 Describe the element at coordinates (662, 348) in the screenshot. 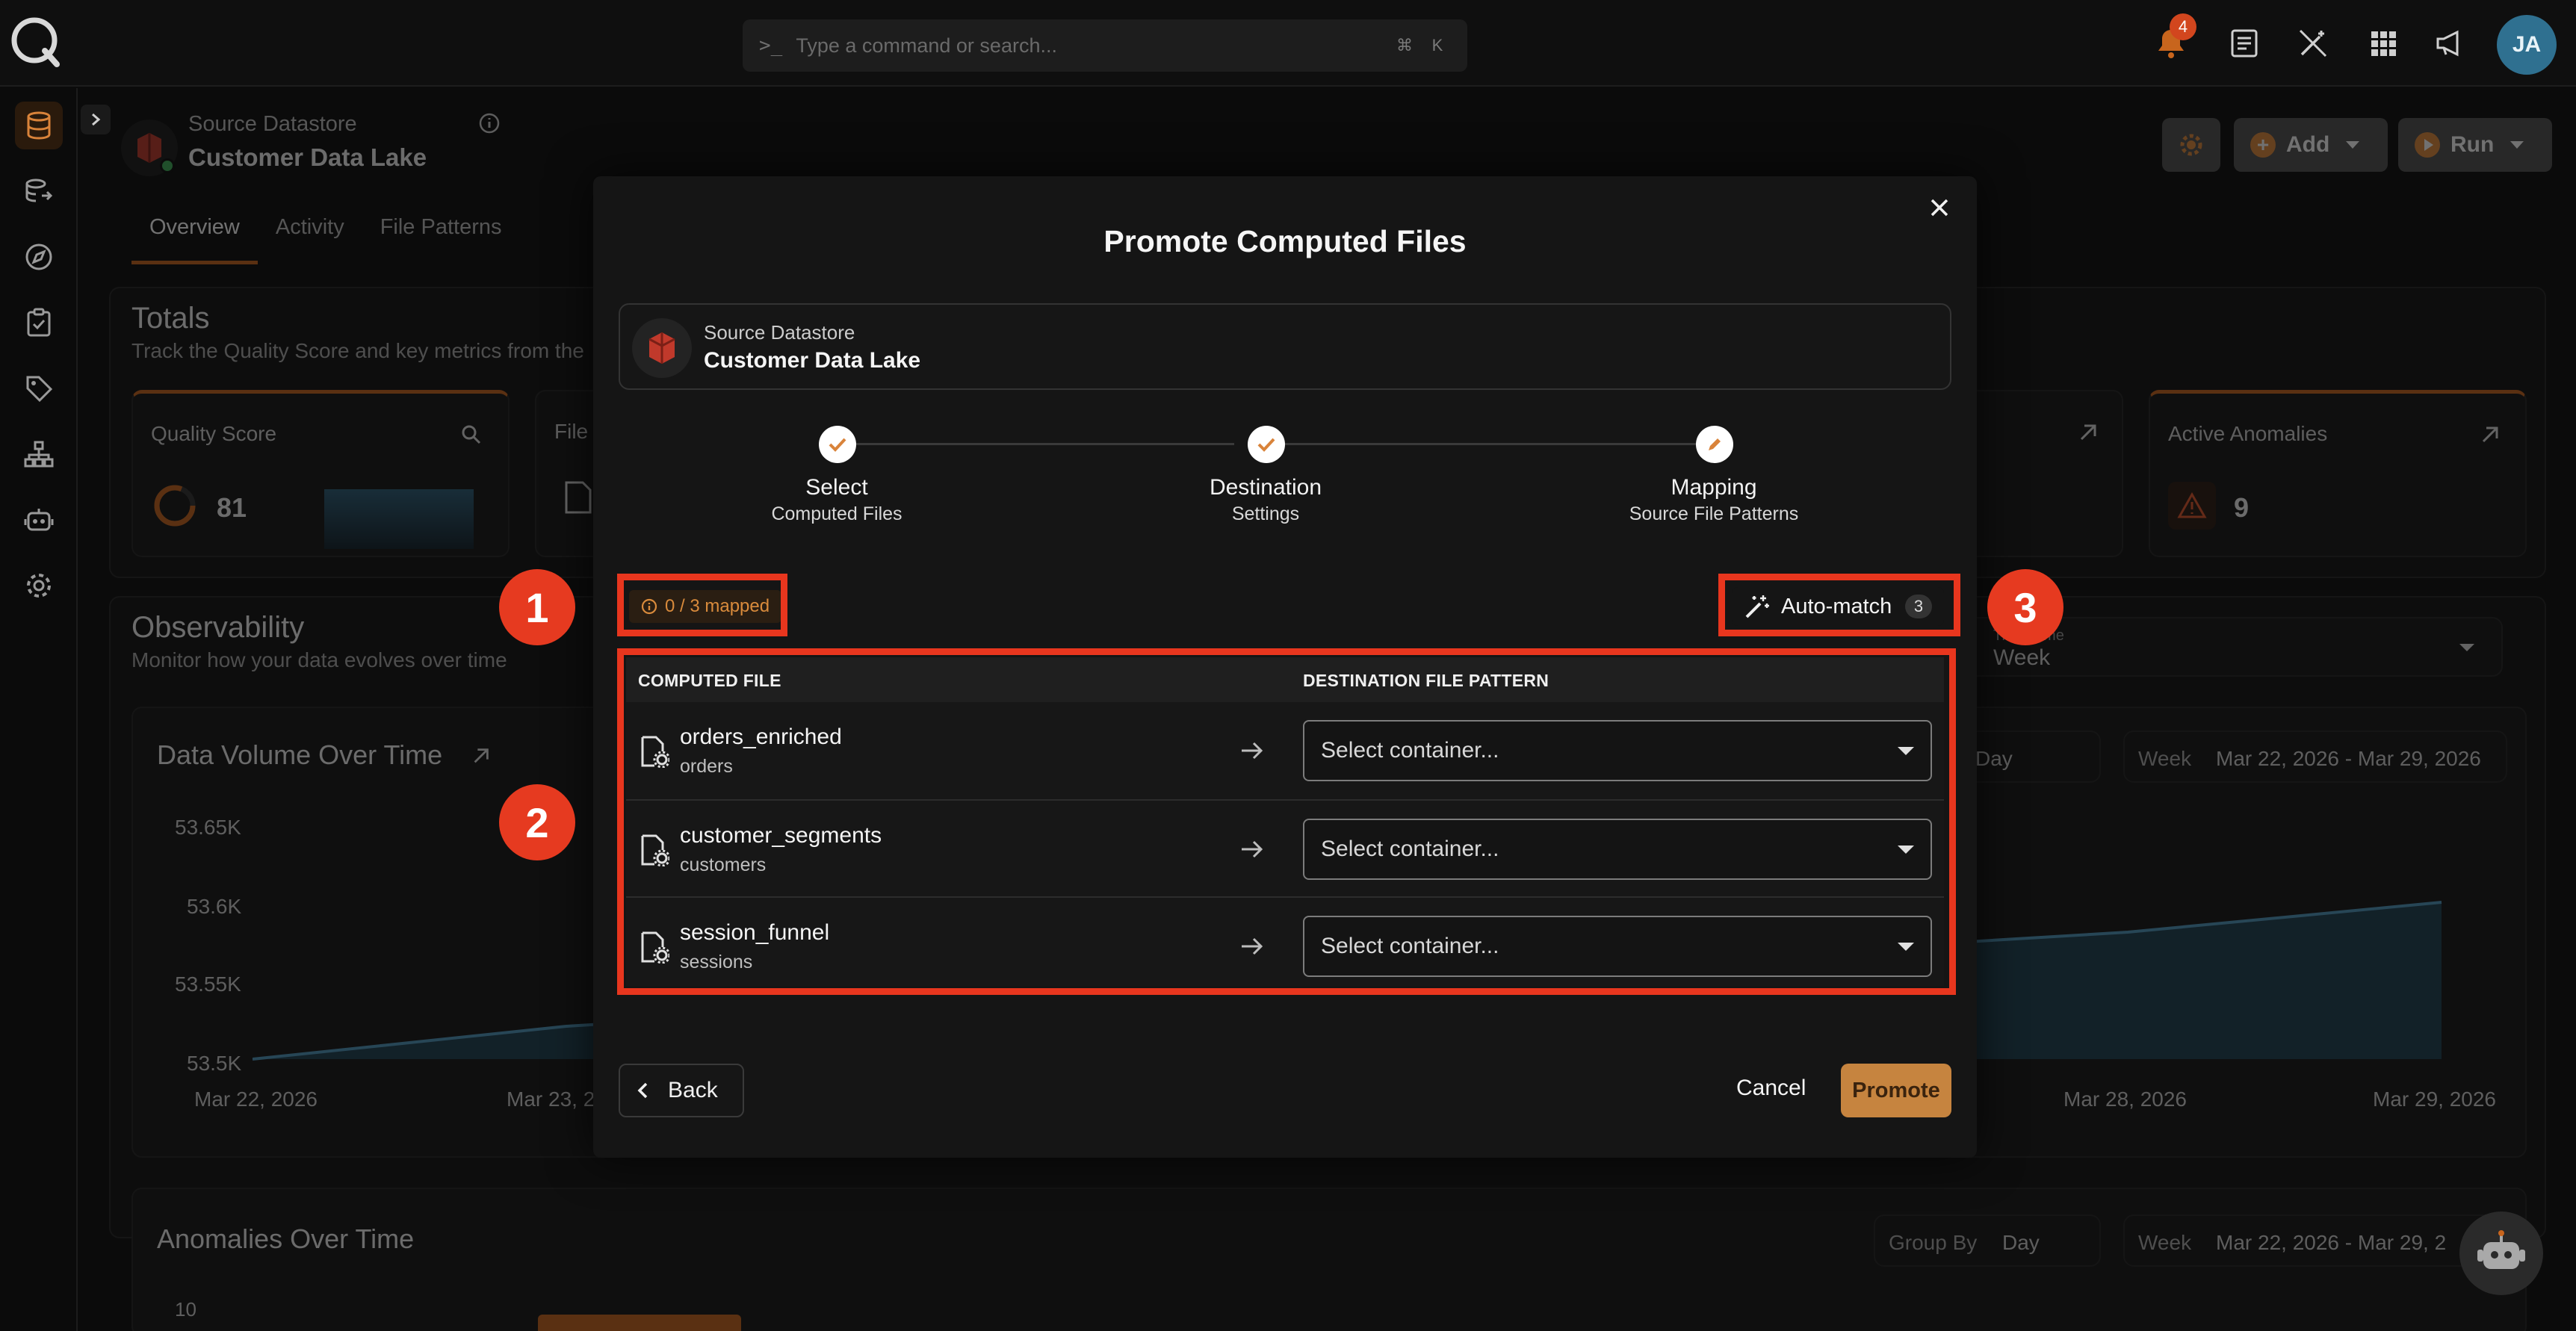

I see `datastore-logo-icon` at that location.